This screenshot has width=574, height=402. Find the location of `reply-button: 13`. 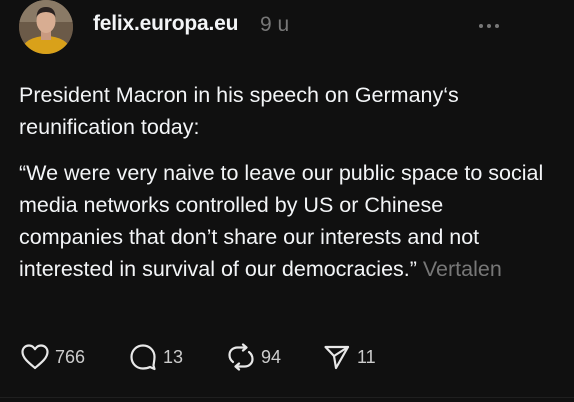

reply-button: 13 is located at coordinates (155, 357).